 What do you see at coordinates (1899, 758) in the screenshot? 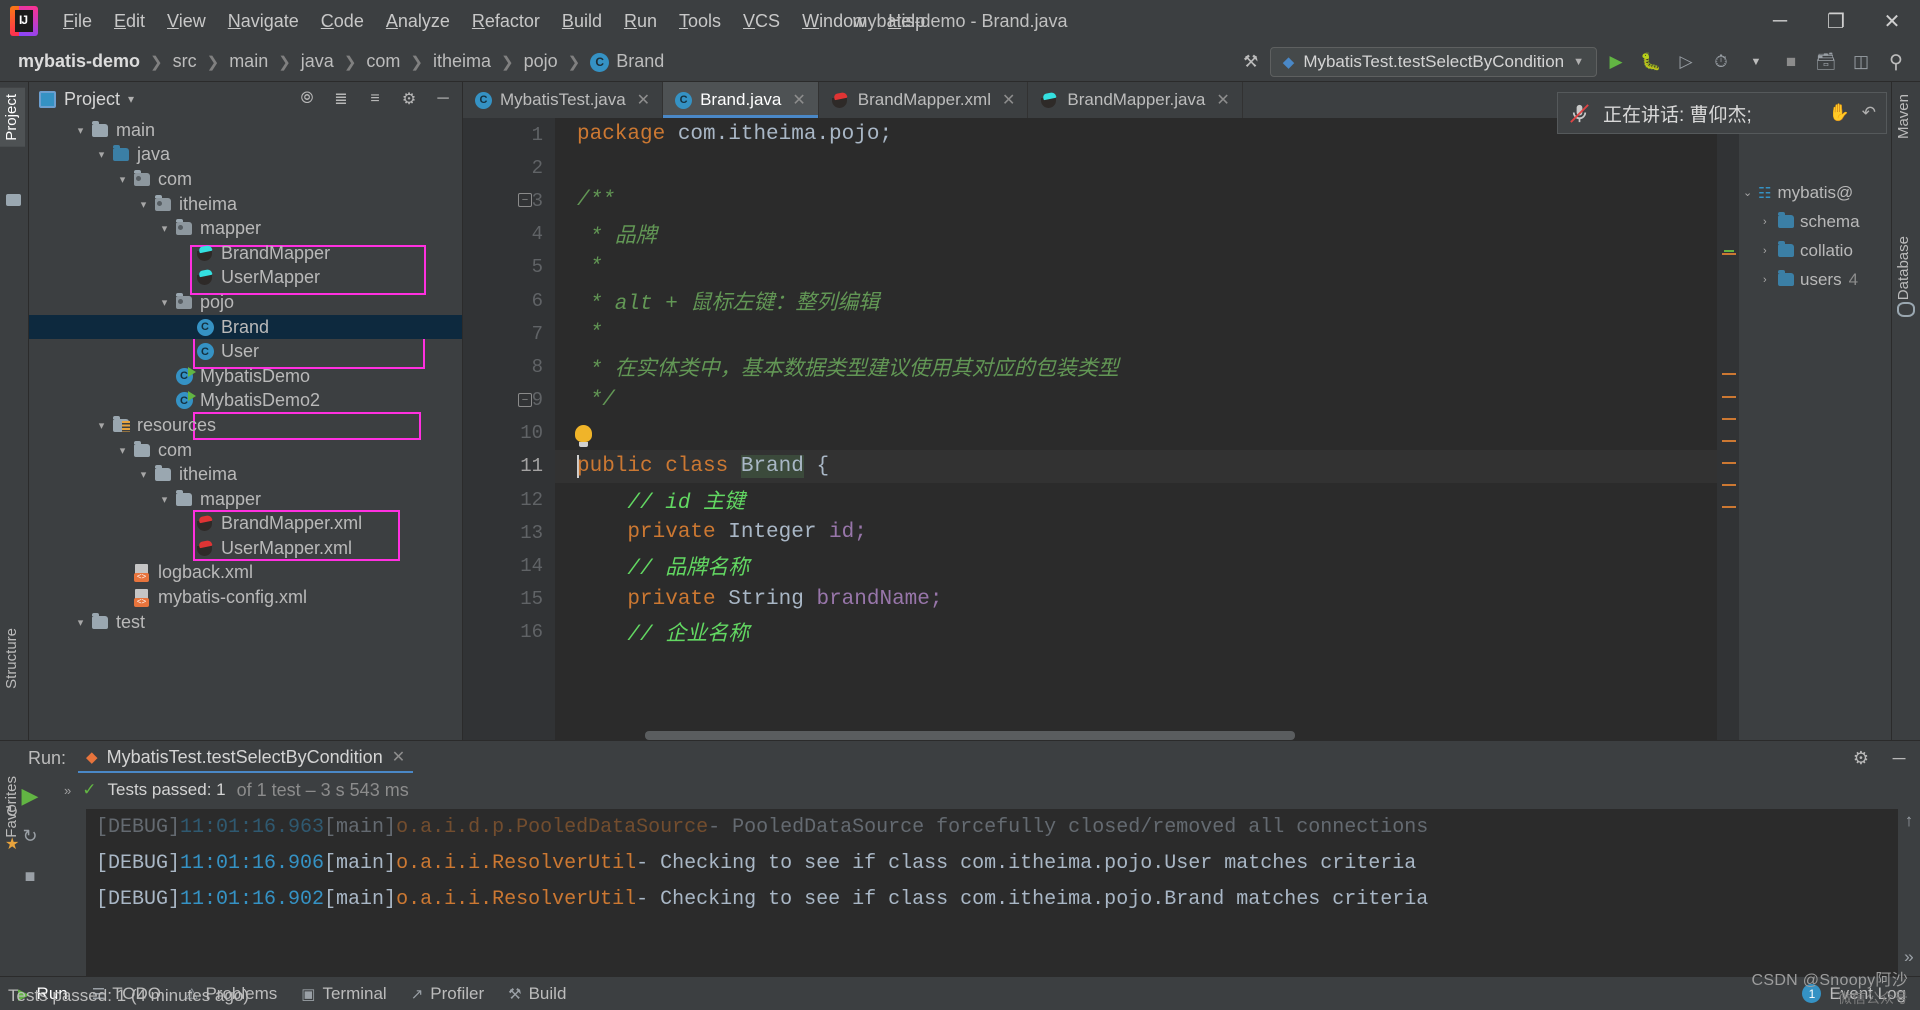
I see `run-hide-icon: ─` at bounding box center [1899, 758].